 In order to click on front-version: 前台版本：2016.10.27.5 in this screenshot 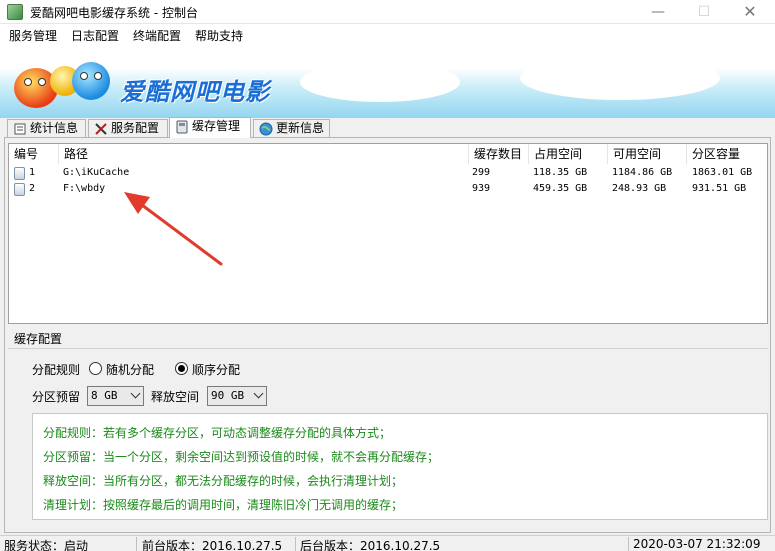, I will do `click(212, 545)`.